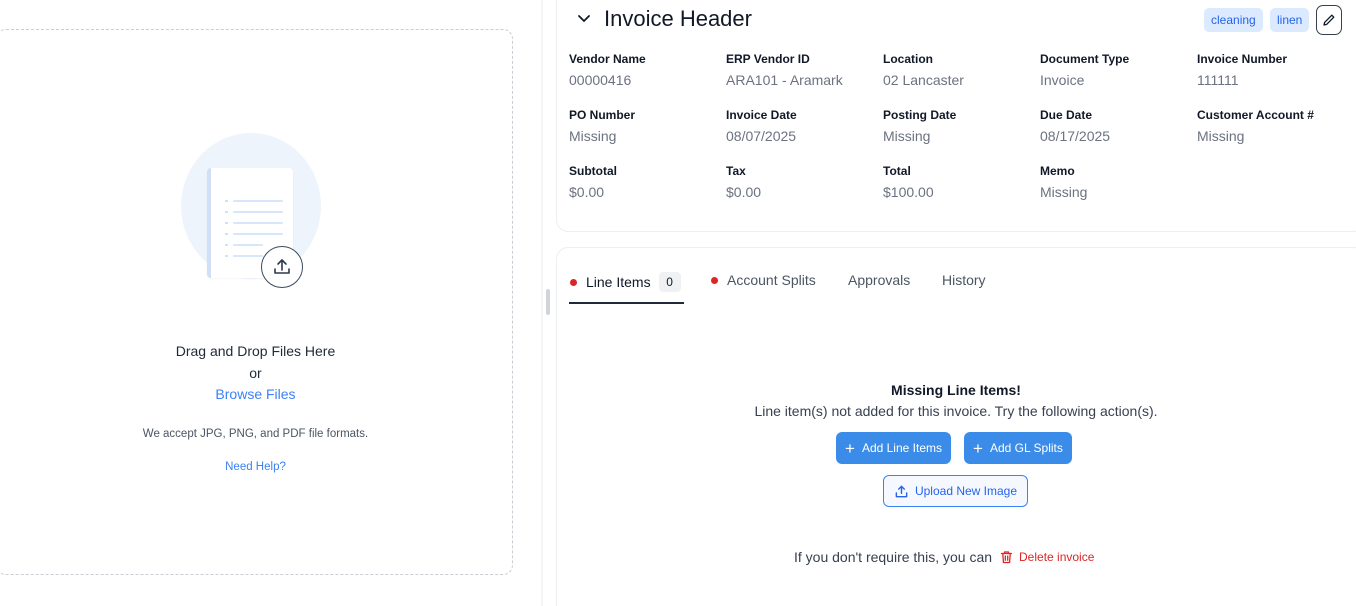 This screenshot has height=606, width=1356. I want to click on vendor-name-value: 00000416, so click(600, 80).